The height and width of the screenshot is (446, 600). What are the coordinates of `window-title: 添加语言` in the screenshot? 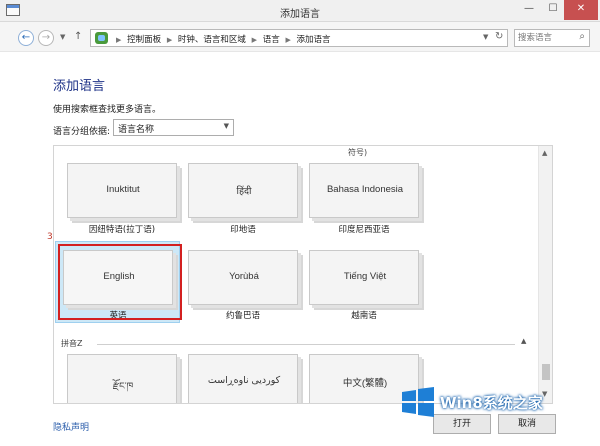 It's located at (300, 14).